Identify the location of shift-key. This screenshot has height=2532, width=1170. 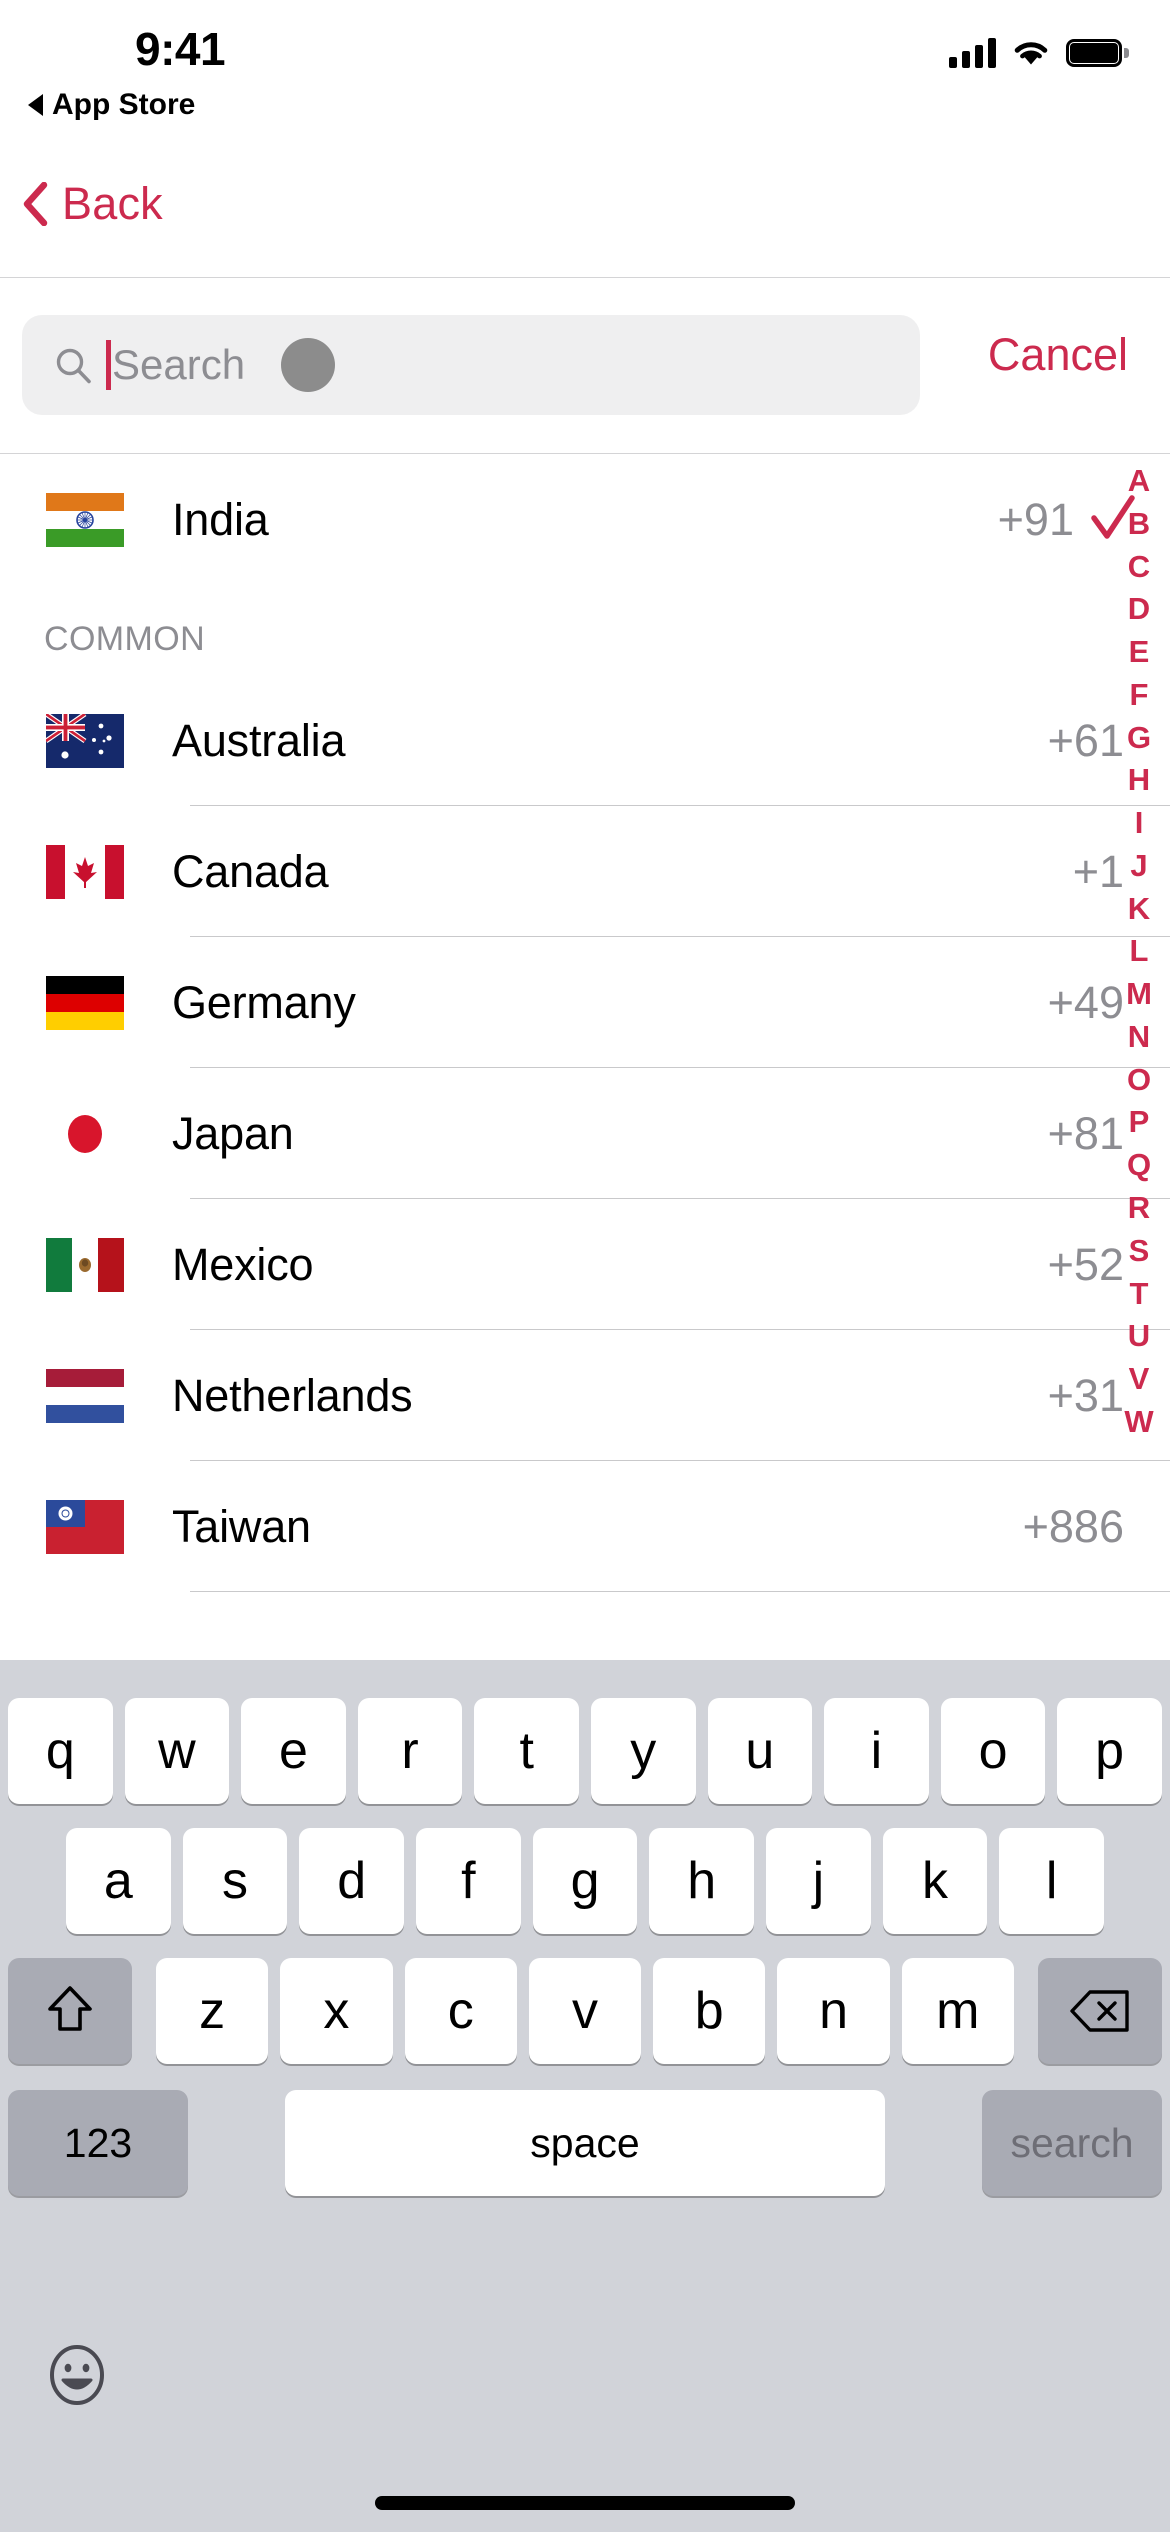
(70, 2011).